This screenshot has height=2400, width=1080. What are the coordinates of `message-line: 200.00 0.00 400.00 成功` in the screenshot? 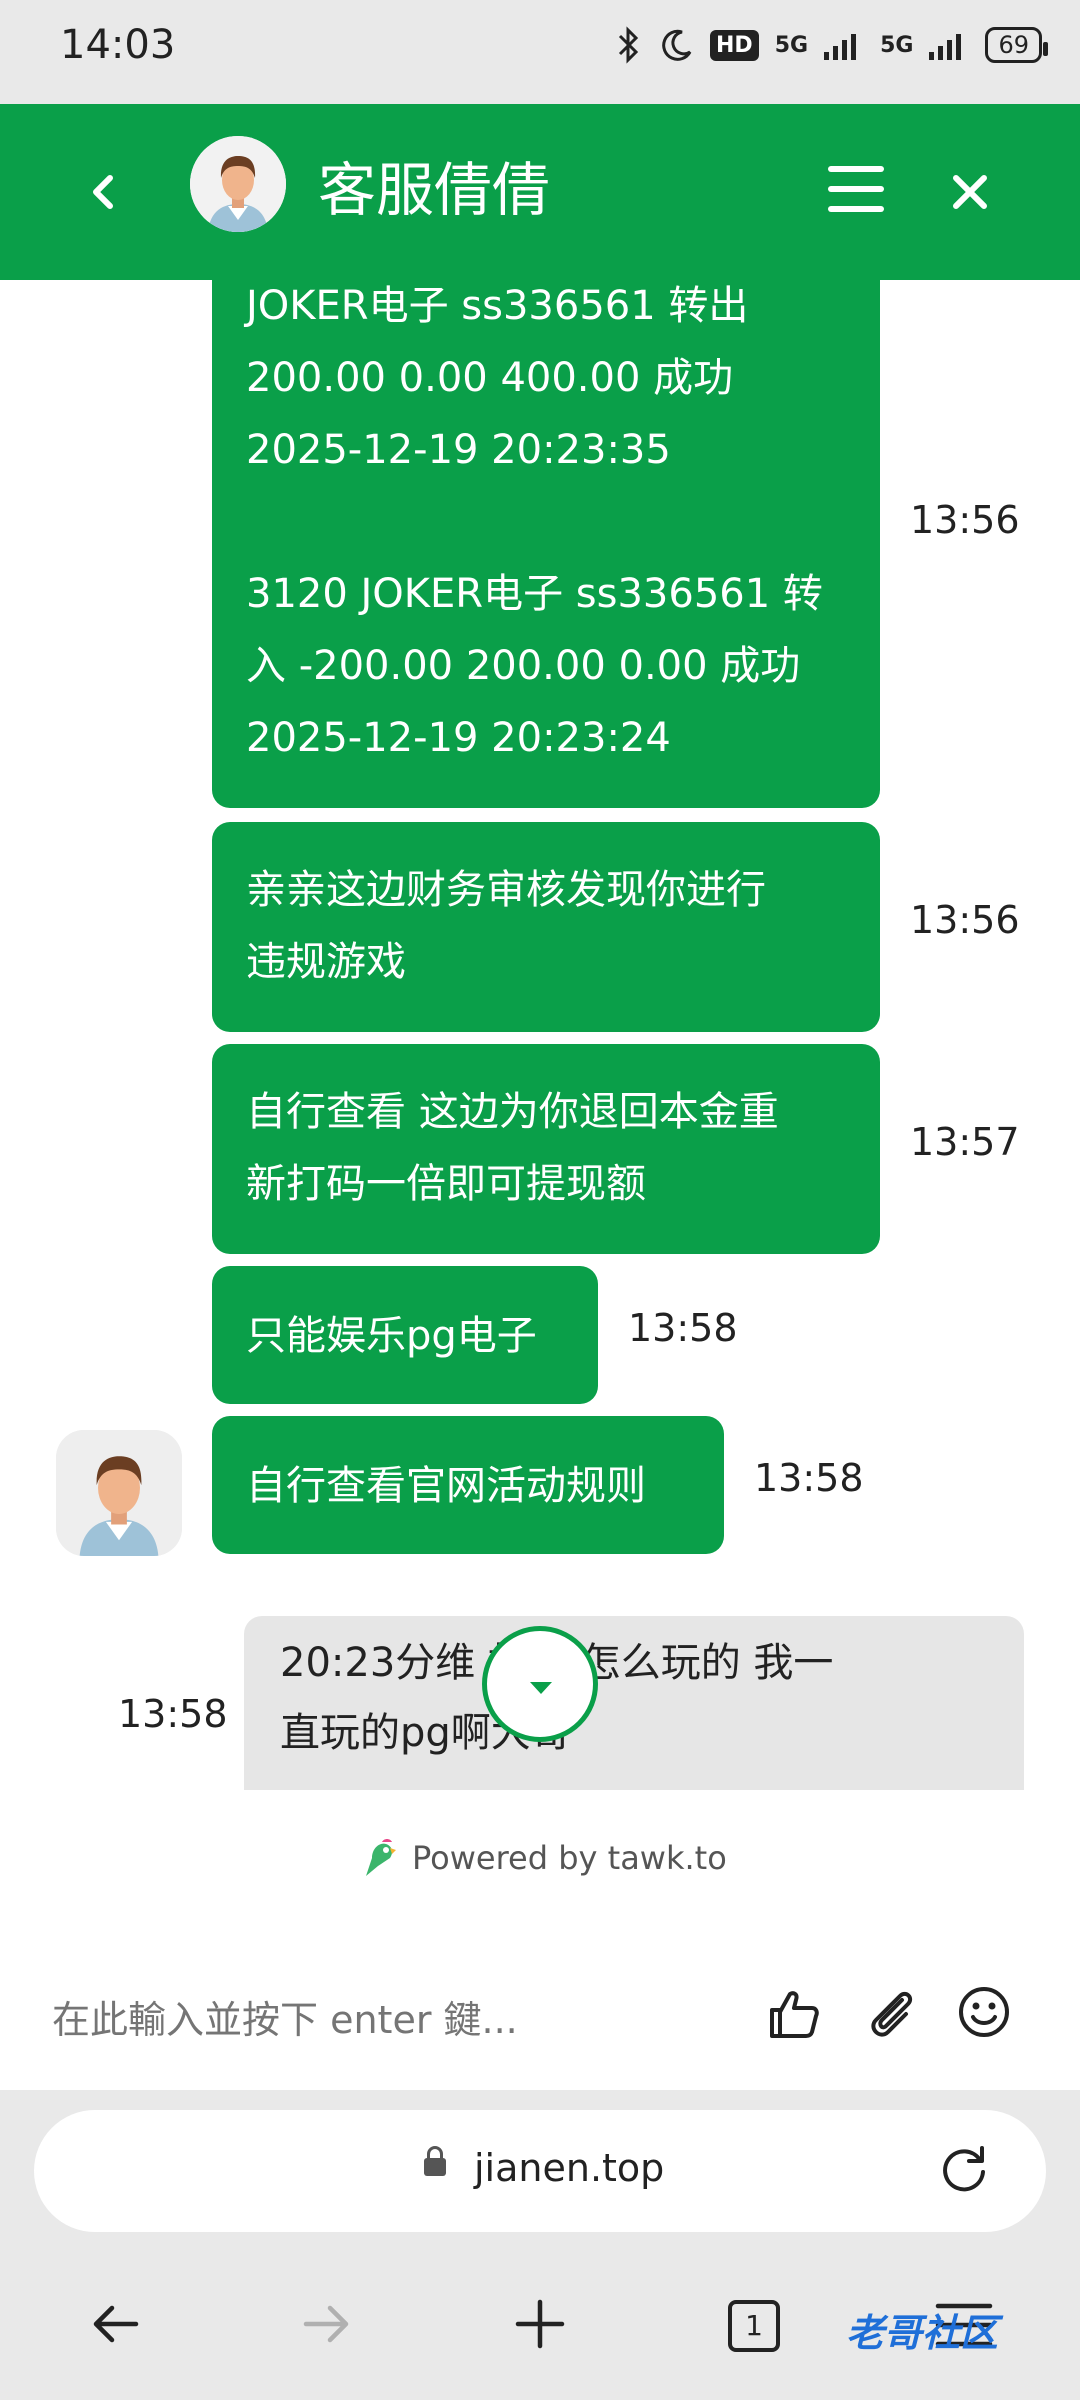 It's located at (490, 378).